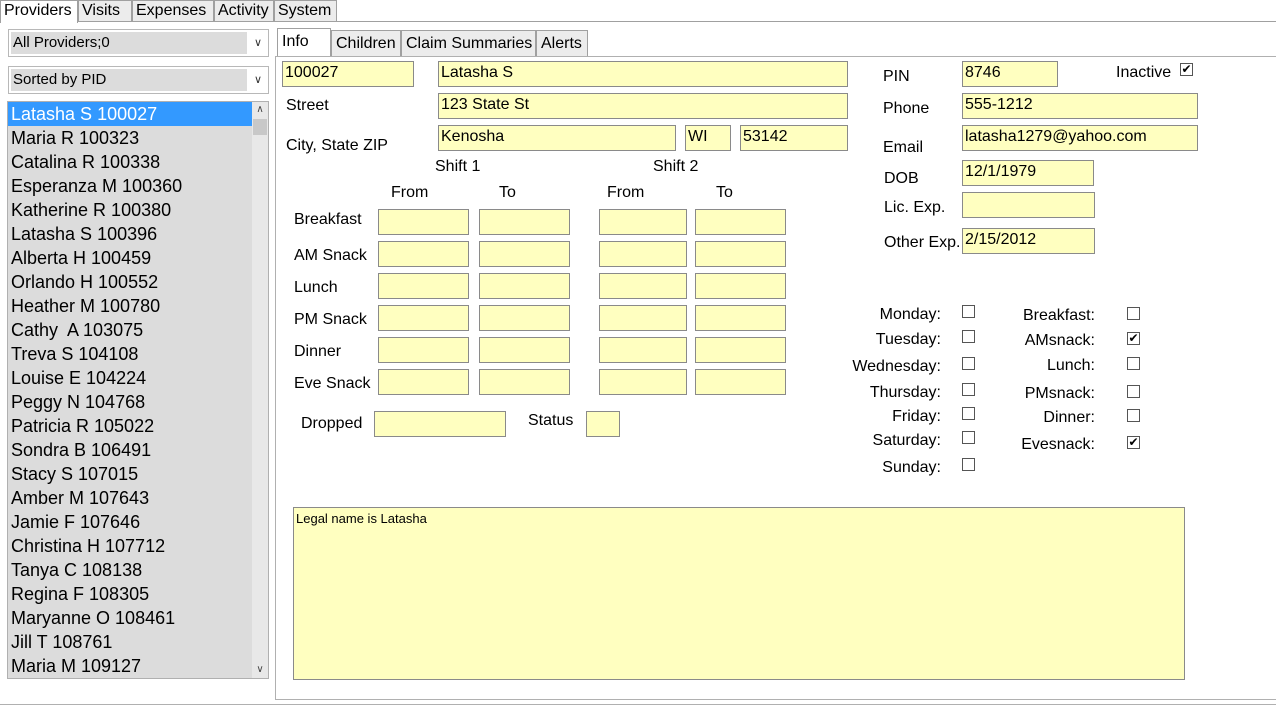 The height and width of the screenshot is (709, 1276). Describe the element at coordinates (130, 378) in the screenshot. I see `list-item: Louise E 104224` at that location.